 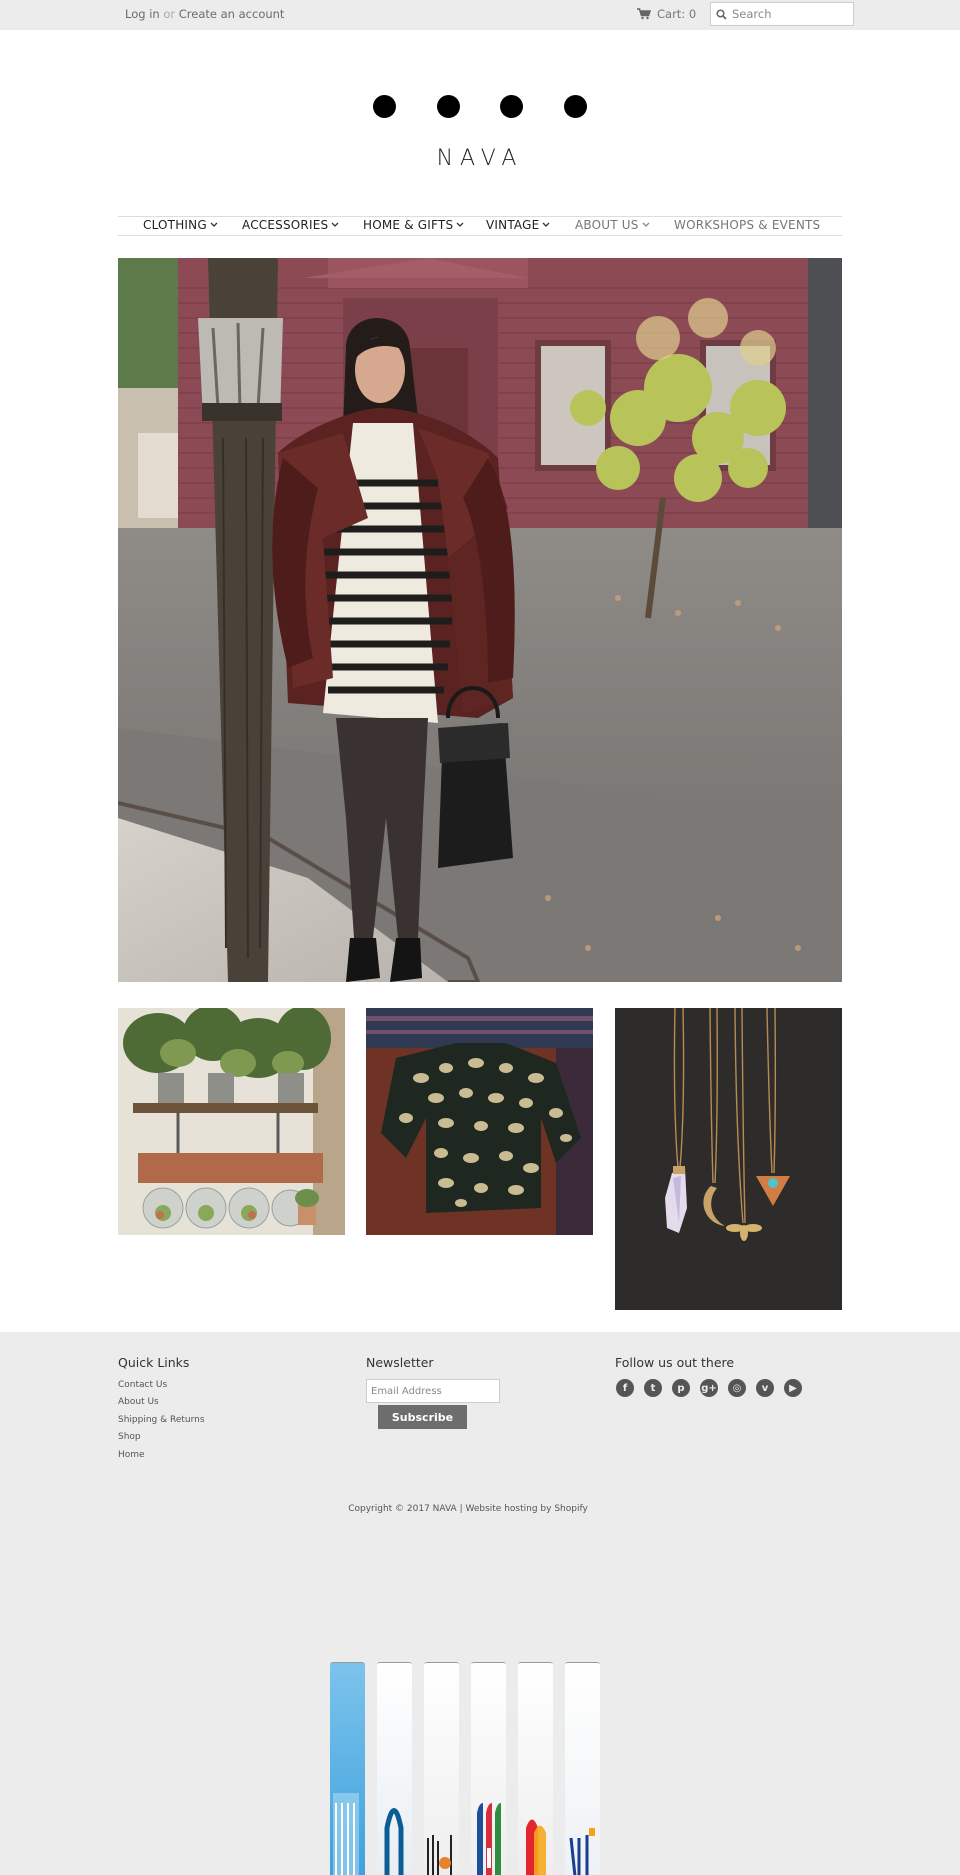 I want to click on vimeo-icon: v, so click(x=765, y=1388).